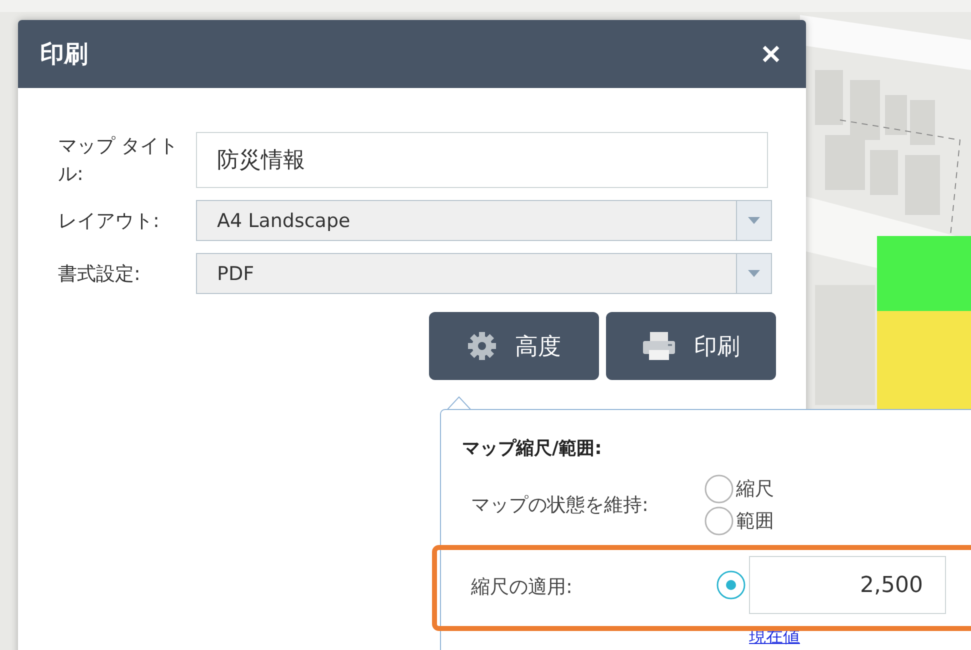 The width and height of the screenshot is (971, 650). I want to click on printer-icon, so click(659, 346).